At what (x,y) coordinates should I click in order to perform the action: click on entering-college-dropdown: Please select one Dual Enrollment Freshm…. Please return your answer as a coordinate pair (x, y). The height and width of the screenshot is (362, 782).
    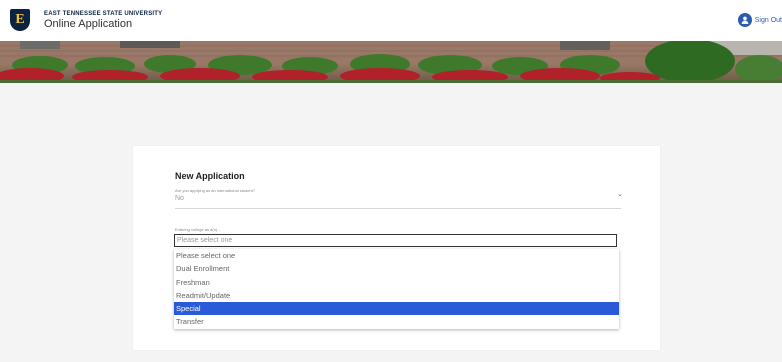
    Looking at the image, I should click on (396, 289).